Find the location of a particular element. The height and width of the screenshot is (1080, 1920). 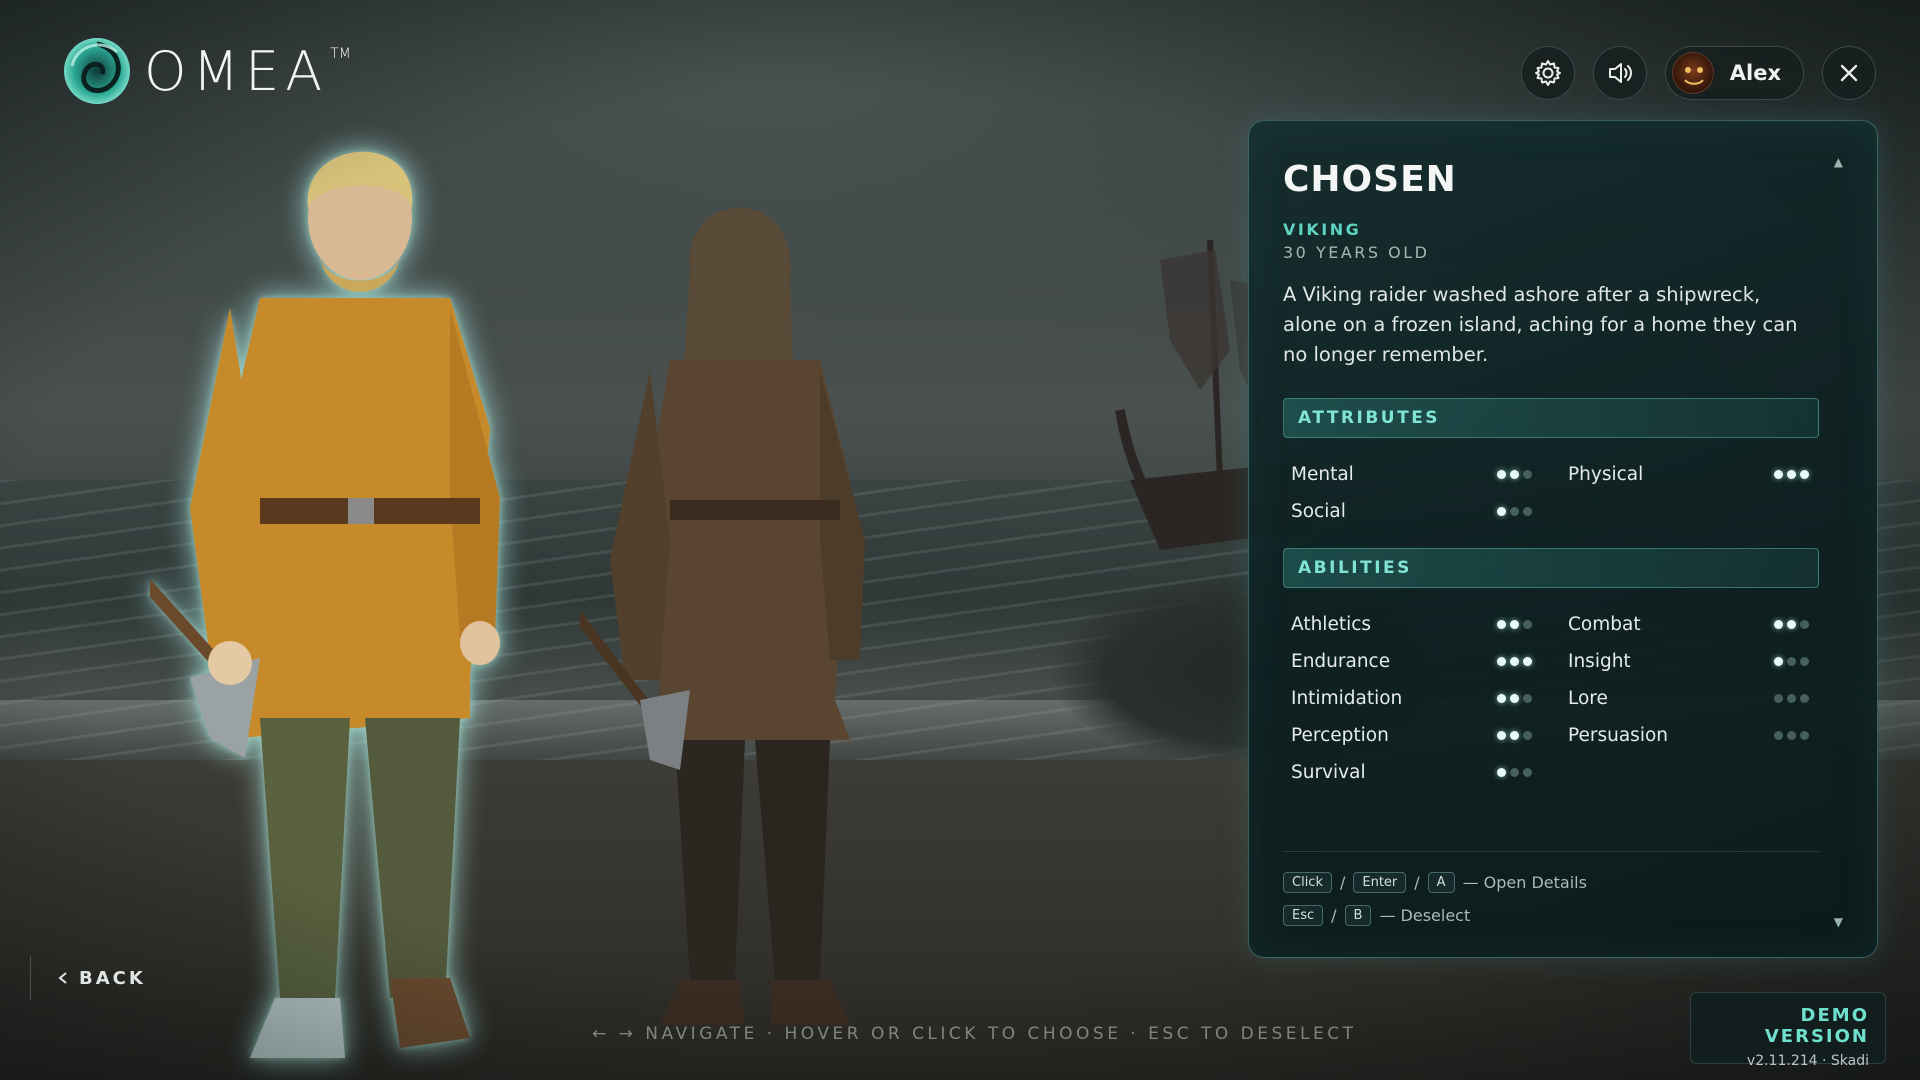

gear-icon is located at coordinates (1547, 73).